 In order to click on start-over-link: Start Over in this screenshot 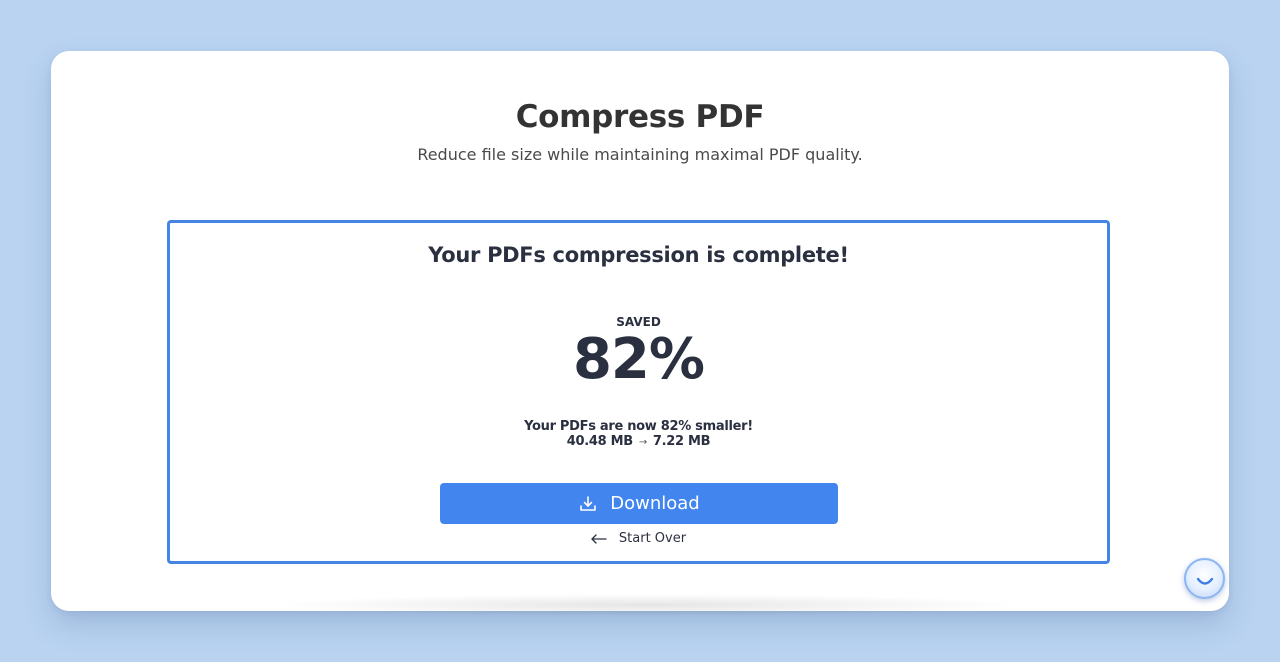, I will do `click(638, 538)`.